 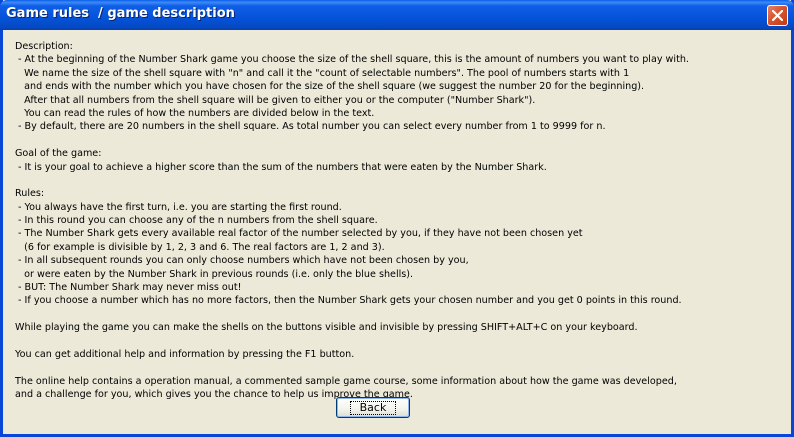 What do you see at coordinates (30, 194) in the screenshot?
I see `text-line: Rules:` at bounding box center [30, 194].